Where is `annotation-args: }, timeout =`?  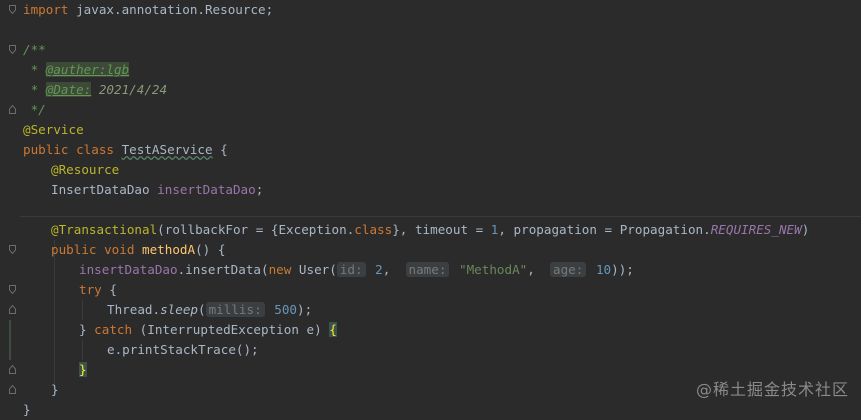
annotation-args: }, timeout = is located at coordinates (441, 229).